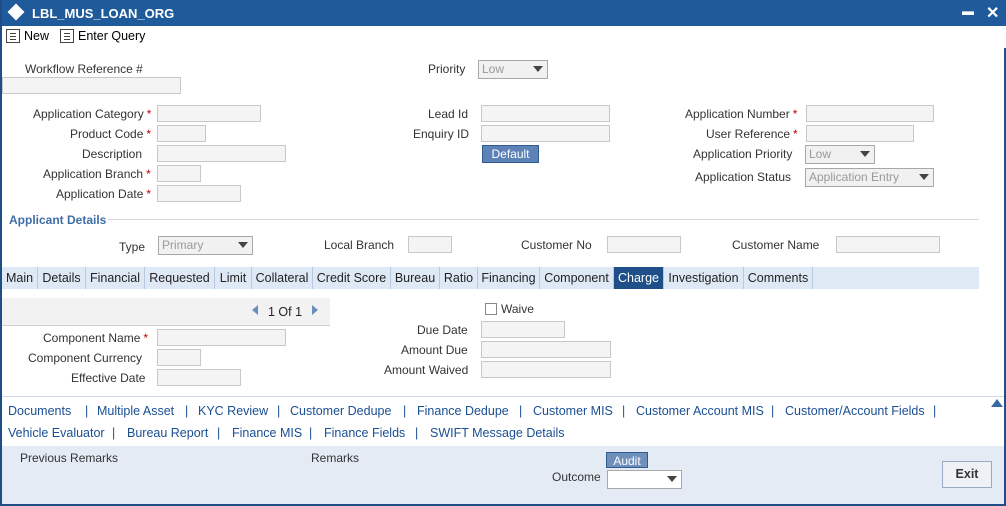 This screenshot has width=1006, height=506. What do you see at coordinates (112, 36) in the screenshot?
I see `enter-query-label: Enter Query` at bounding box center [112, 36].